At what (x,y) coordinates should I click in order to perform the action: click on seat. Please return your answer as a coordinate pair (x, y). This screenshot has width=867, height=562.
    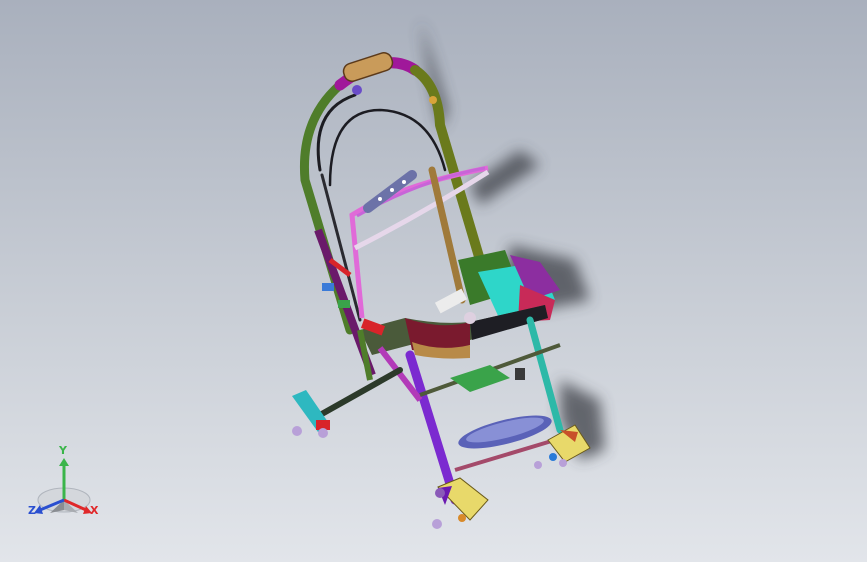
    Looking at the image, I should click on (454, 332).